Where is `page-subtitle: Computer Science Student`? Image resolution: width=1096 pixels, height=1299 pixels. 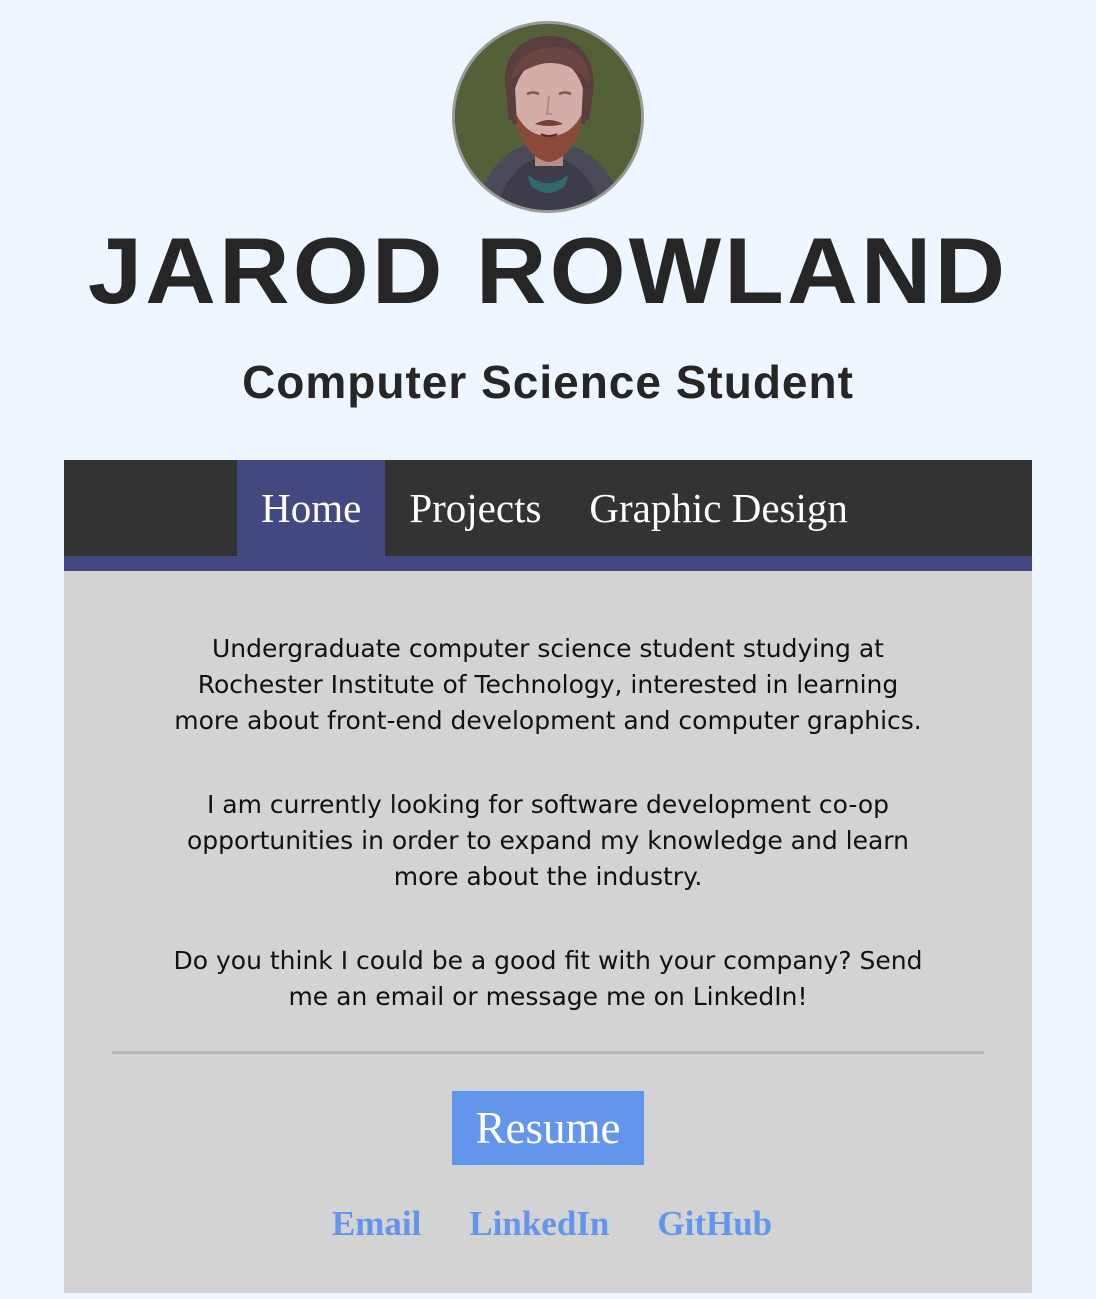
page-subtitle: Computer Science Student is located at coordinates (548, 382).